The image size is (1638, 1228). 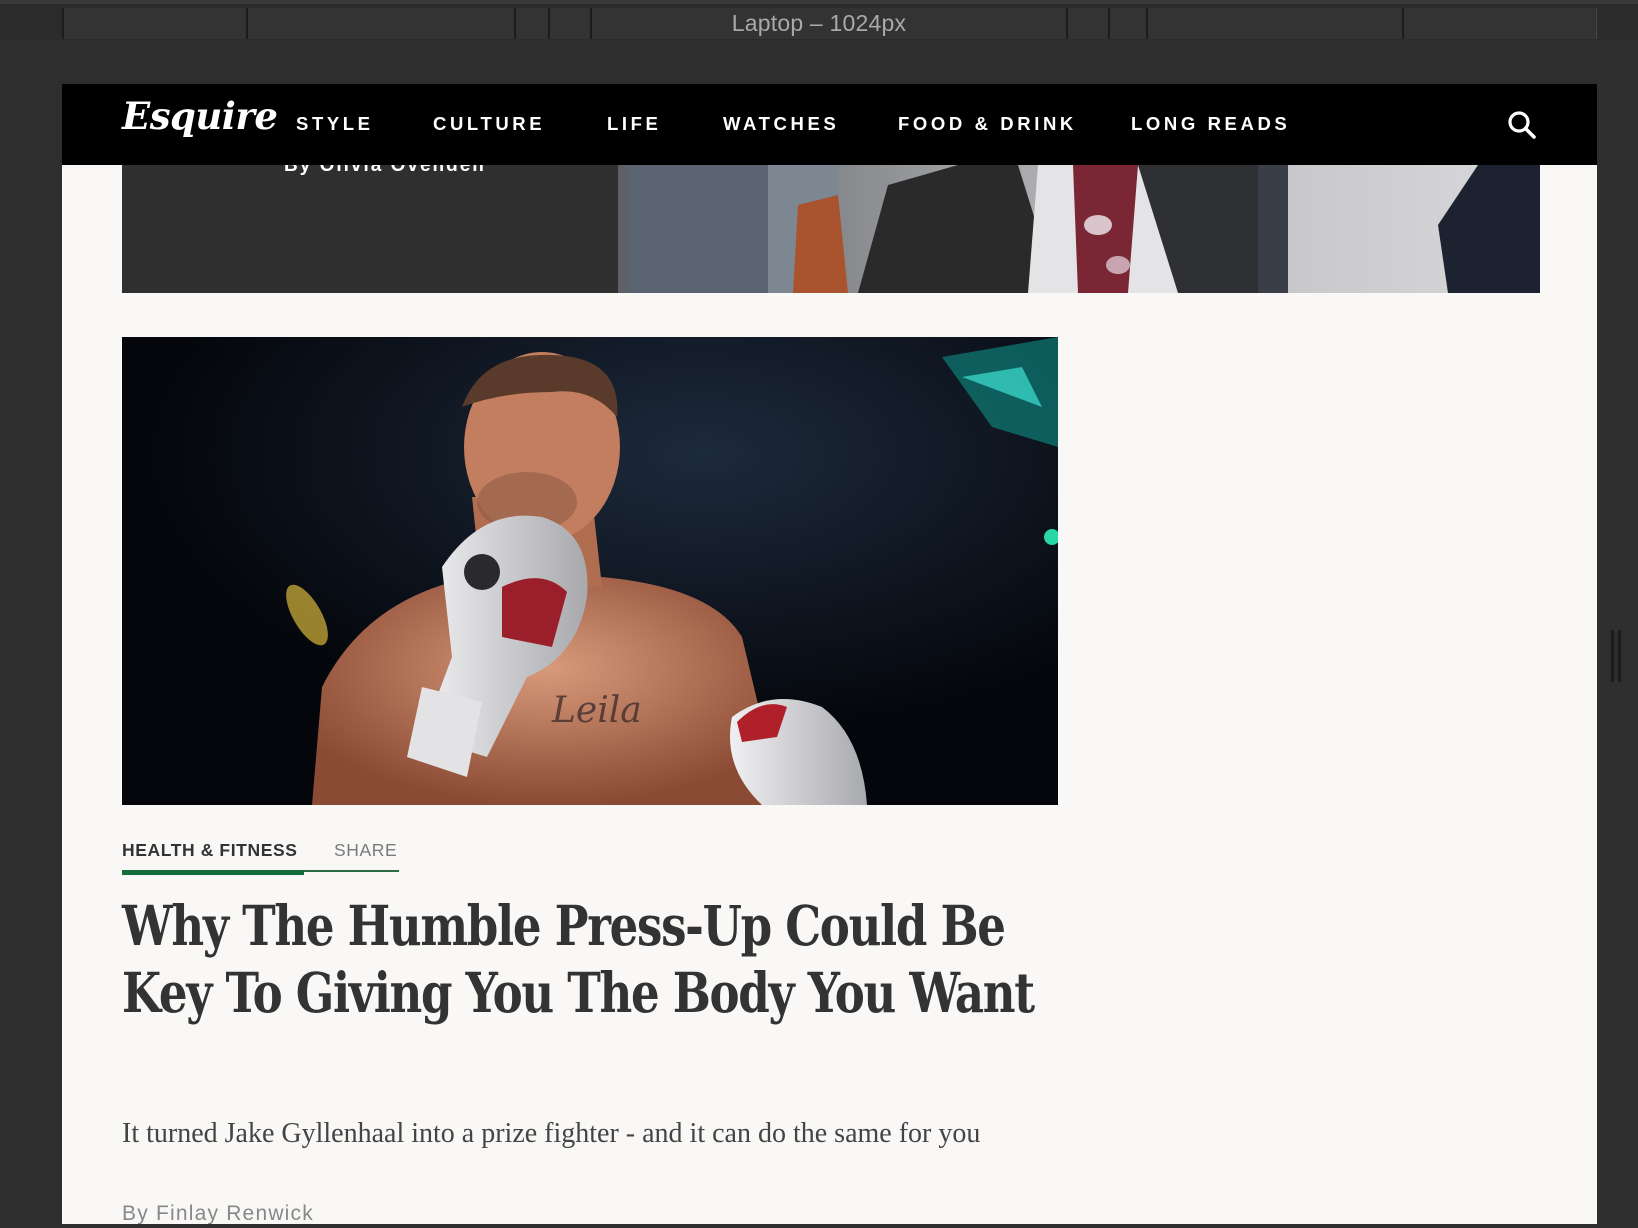 What do you see at coordinates (819, 23) in the screenshot?
I see `device-size-label: Laptop – 1024px` at bounding box center [819, 23].